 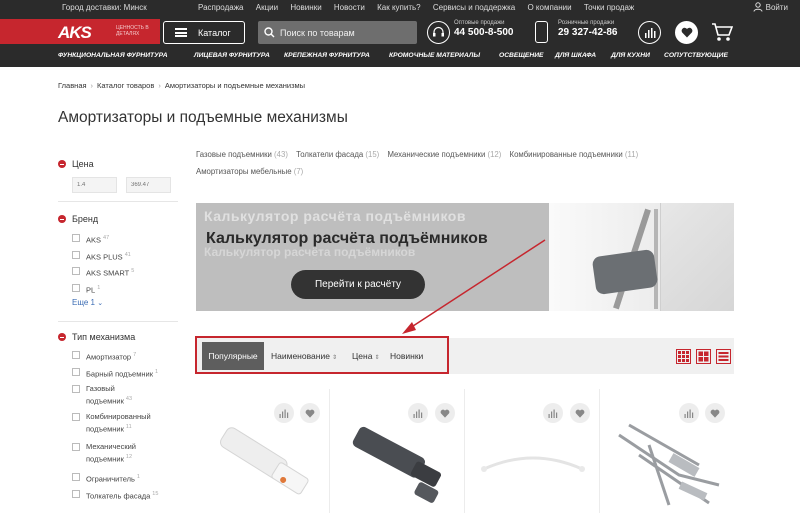 I want to click on subcategory-label: Механические подъемники, so click(x=436, y=154).